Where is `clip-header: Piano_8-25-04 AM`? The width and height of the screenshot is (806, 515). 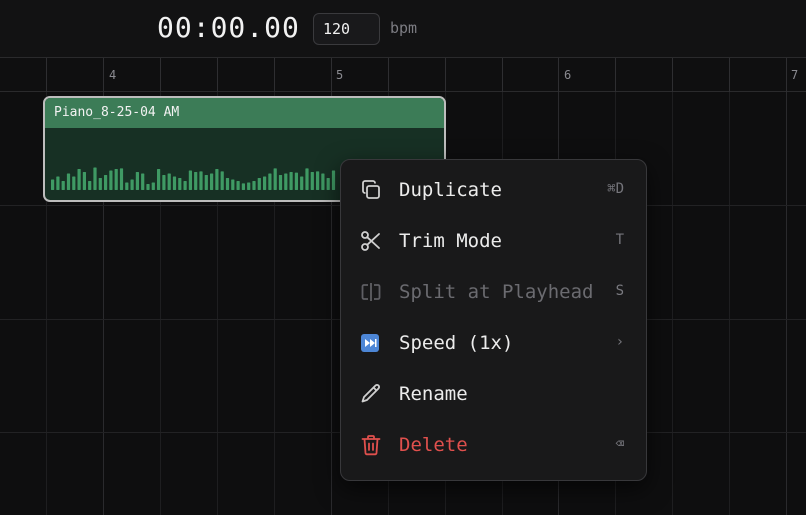
clip-header: Piano_8-25-04 AM is located at coordinates (244, 113).